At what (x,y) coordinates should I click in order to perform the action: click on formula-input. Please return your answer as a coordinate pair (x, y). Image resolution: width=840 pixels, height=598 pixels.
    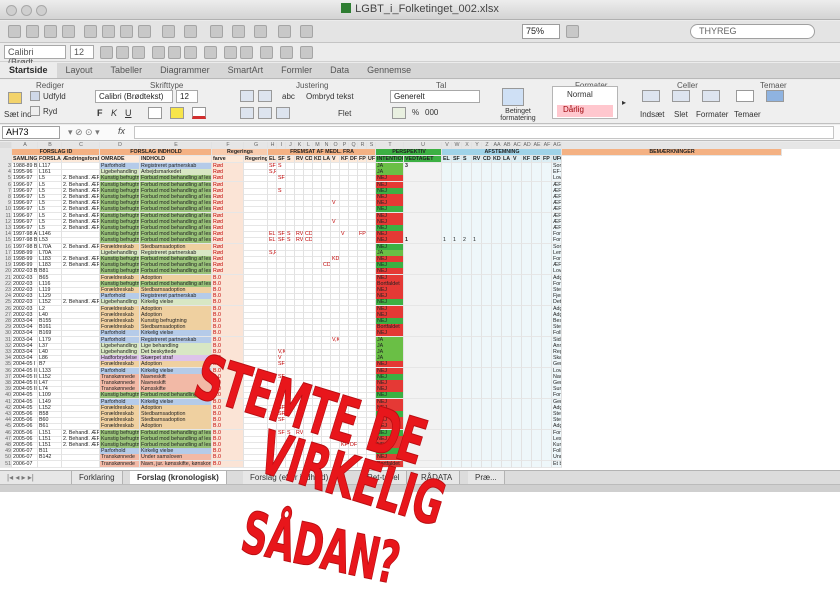
    Looking at the image, I should click on (484, 132).